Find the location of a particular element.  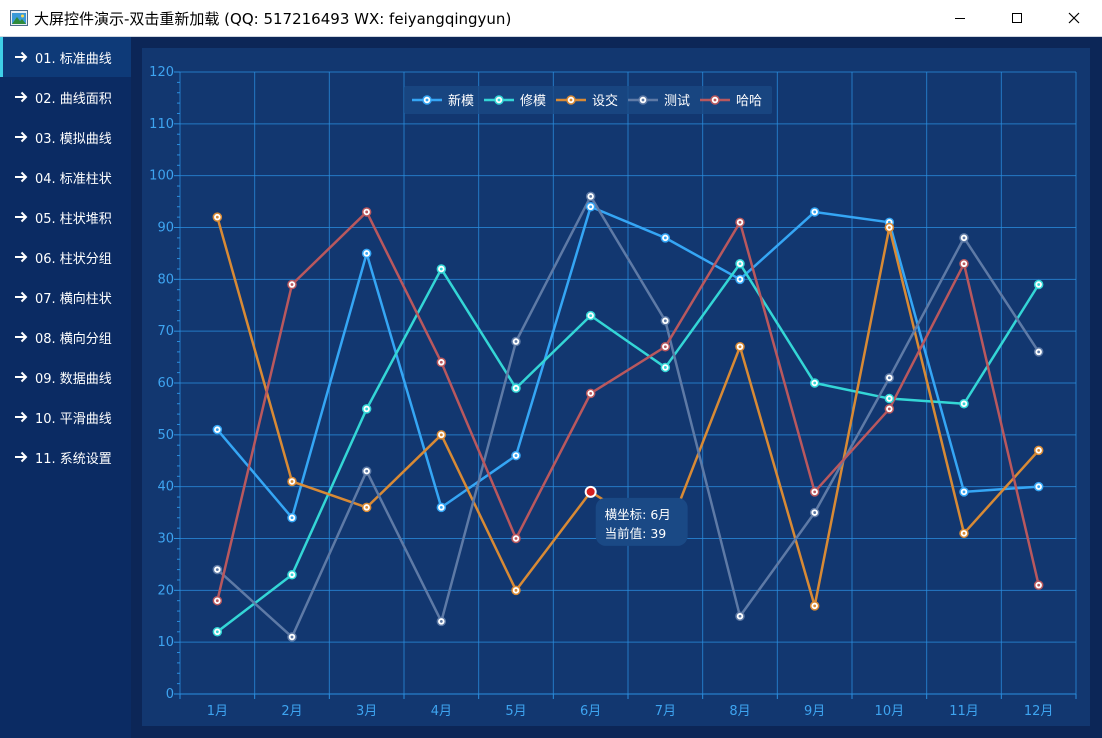

sidebar-item: 06. 柱状分组 is located at coordinates (65, 257).